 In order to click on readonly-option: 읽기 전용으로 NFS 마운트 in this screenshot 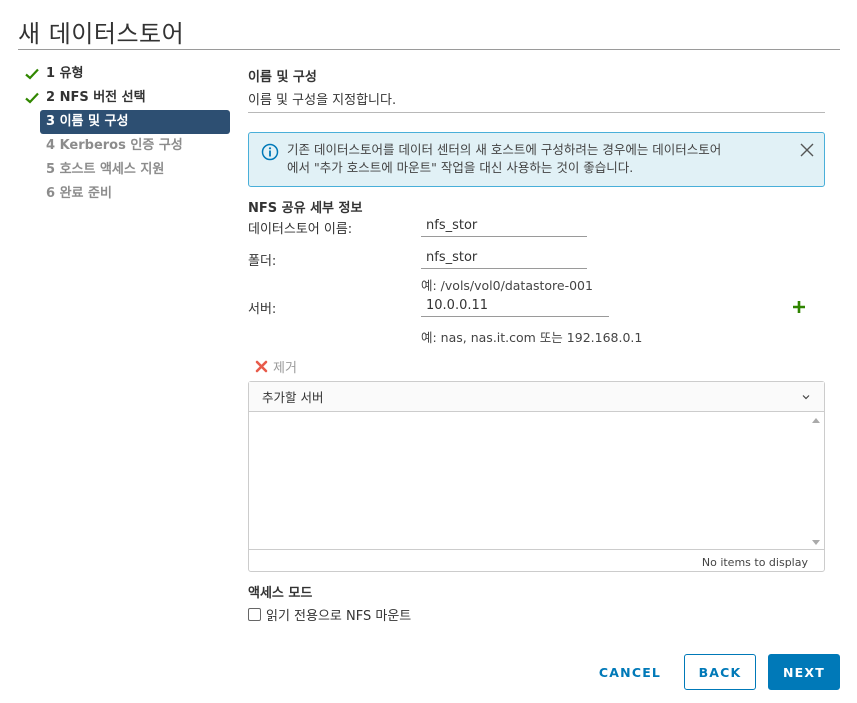, I will do `click(329, 614)`.